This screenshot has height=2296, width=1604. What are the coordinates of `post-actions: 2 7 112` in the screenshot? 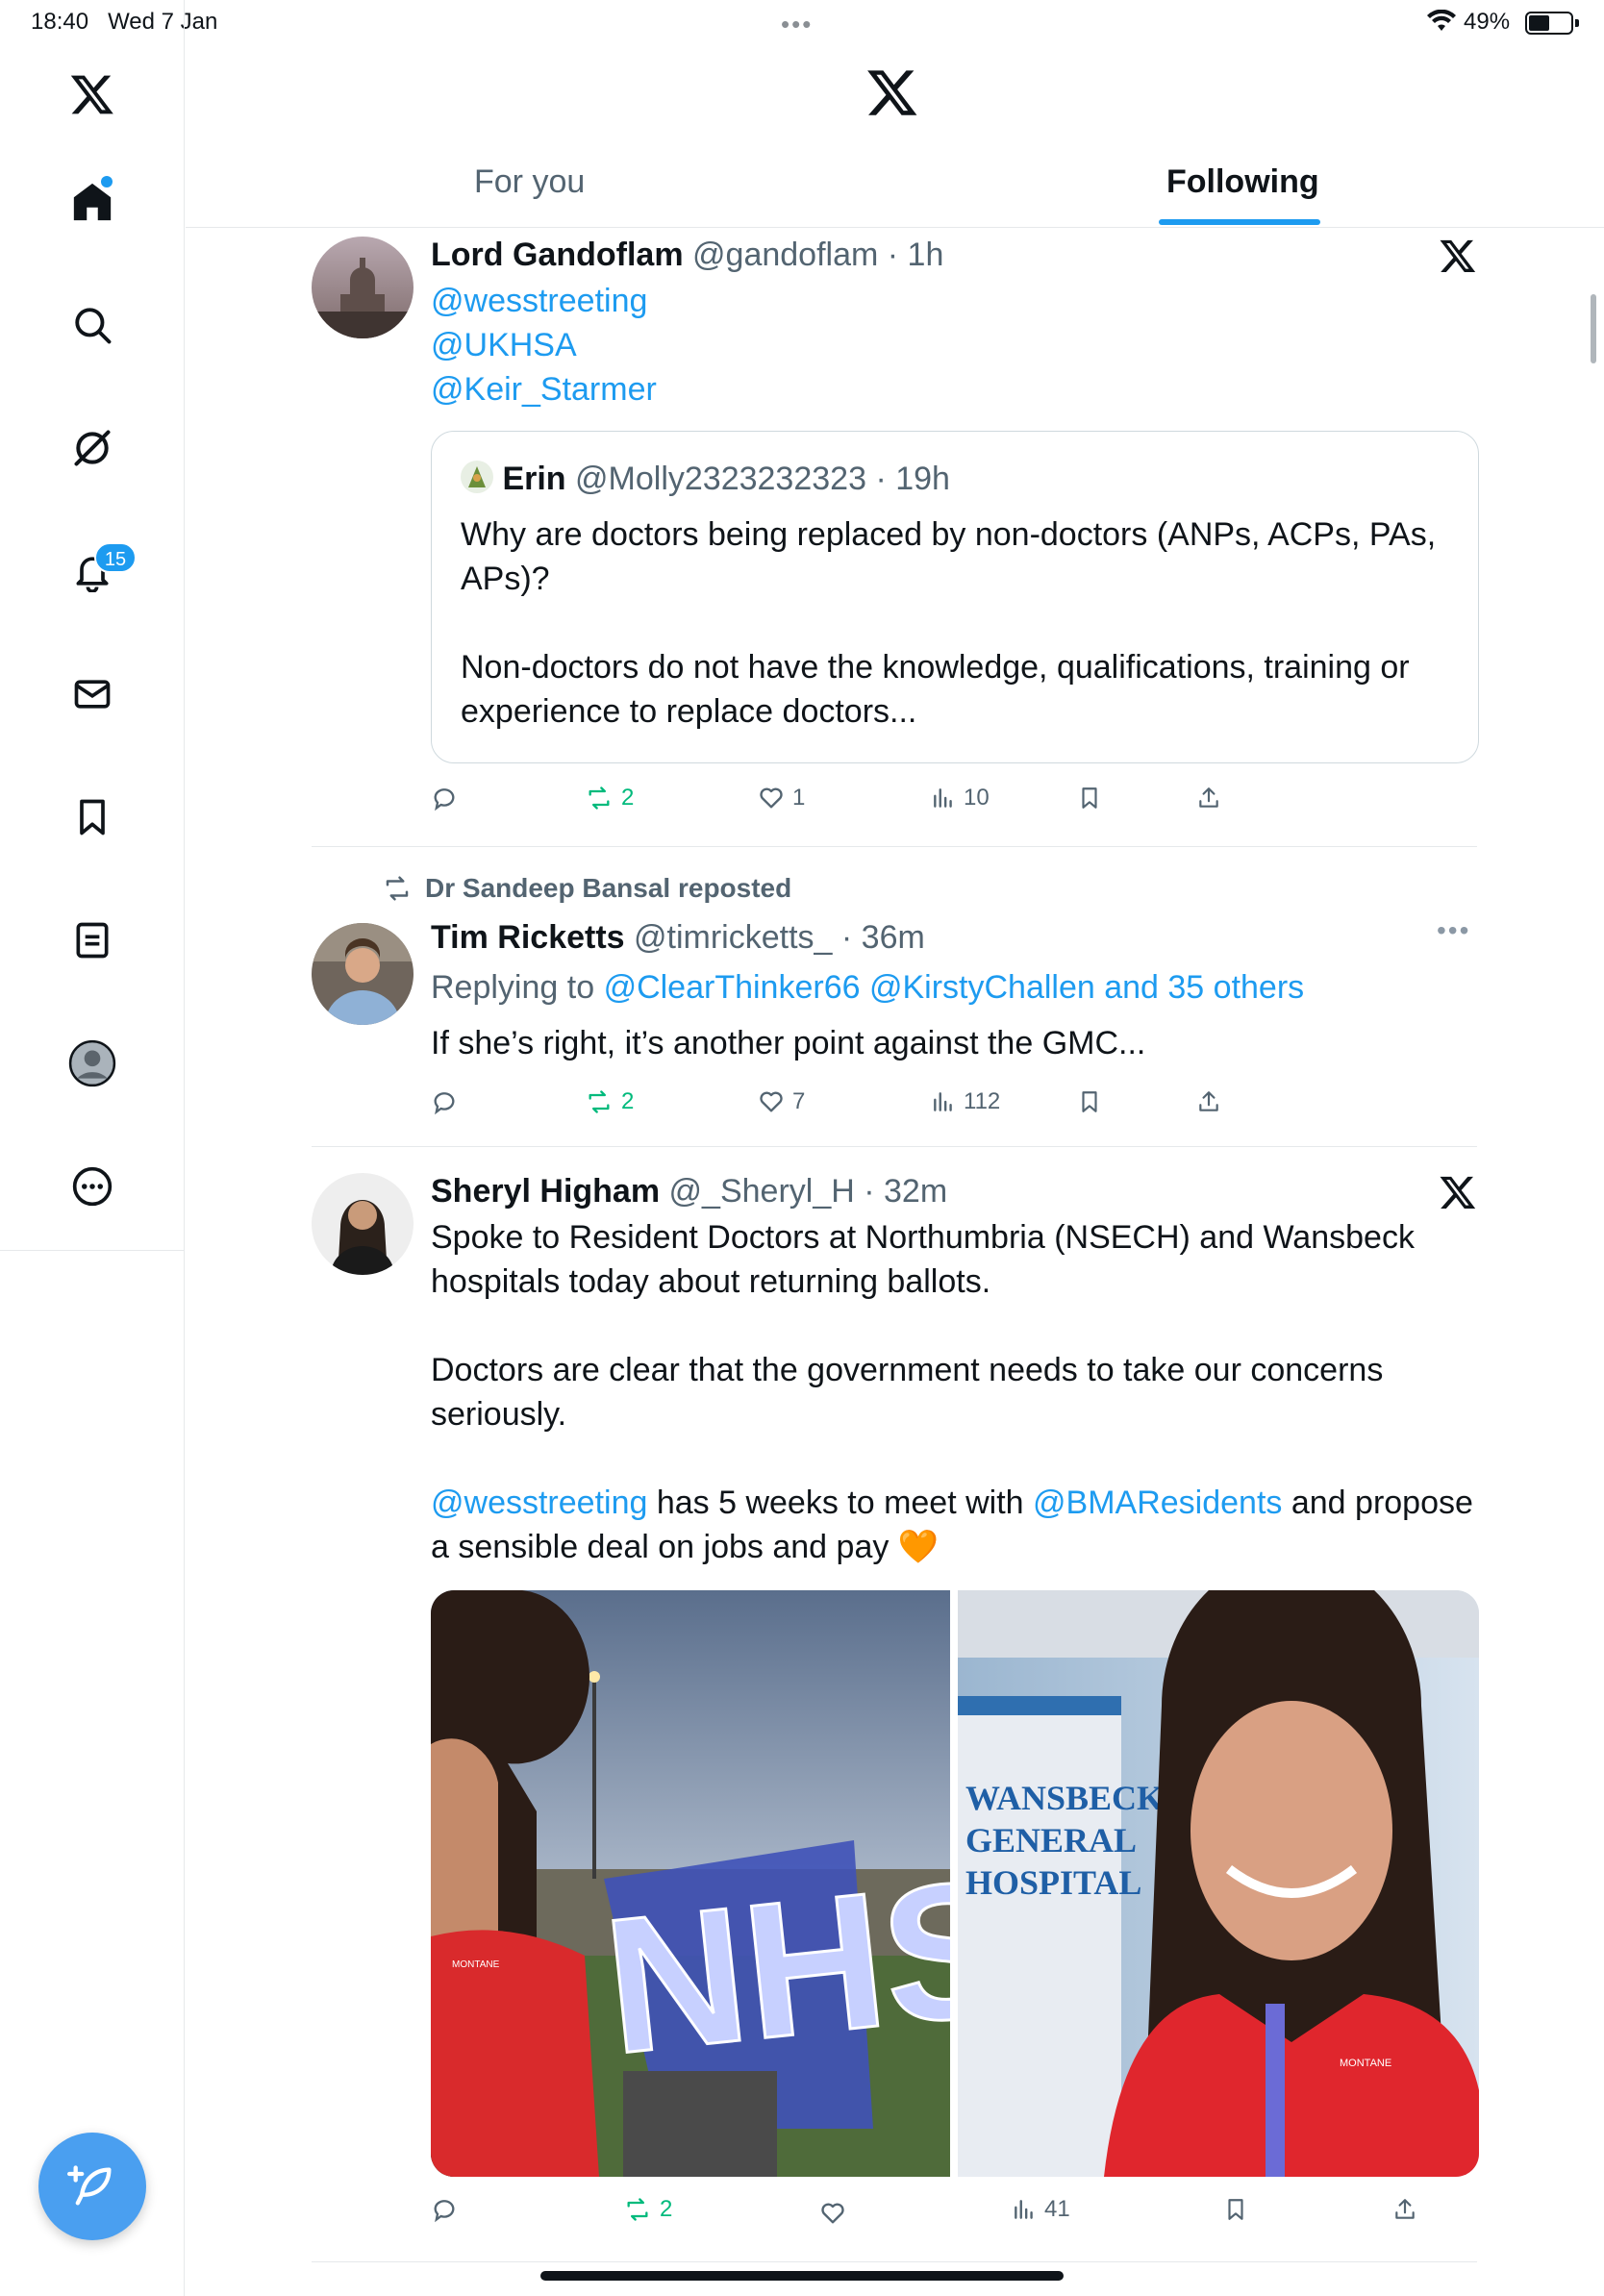 It's located at (955, 1107).